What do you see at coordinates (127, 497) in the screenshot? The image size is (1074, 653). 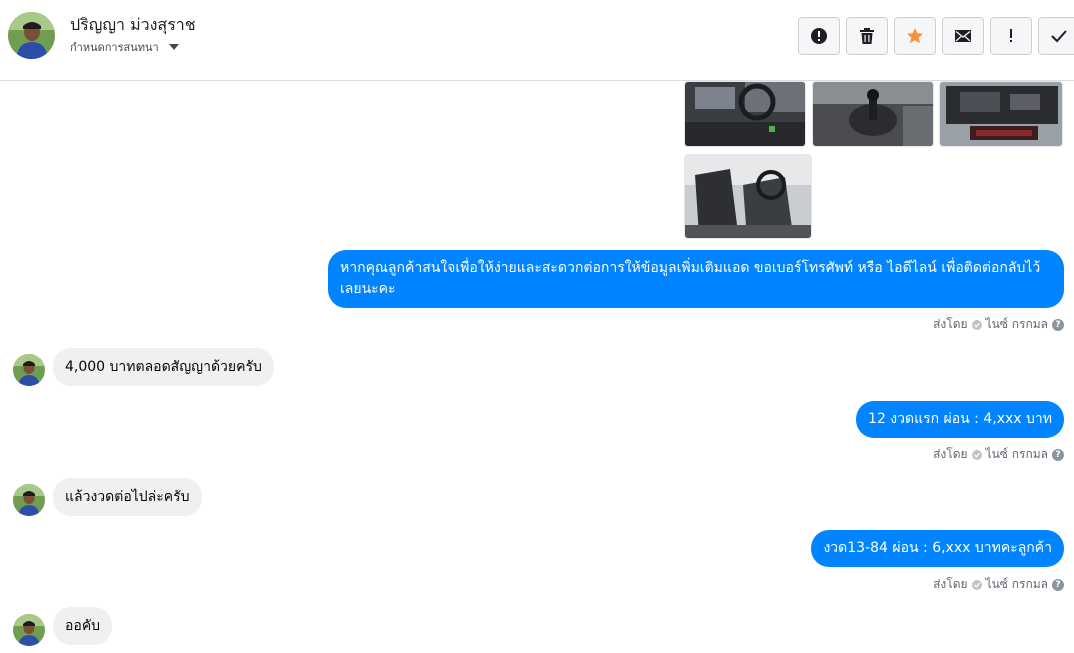 I see `incoming-message: แล้วงวดต่อไปล่ะครับ` at bounding box center [127, 497].